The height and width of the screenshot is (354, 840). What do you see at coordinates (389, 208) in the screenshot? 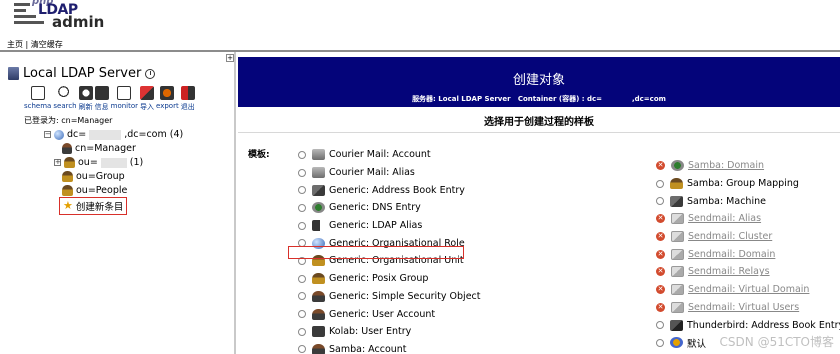
I see `template-option: Generic: DNS Entry` at bounding box center [389, 208].